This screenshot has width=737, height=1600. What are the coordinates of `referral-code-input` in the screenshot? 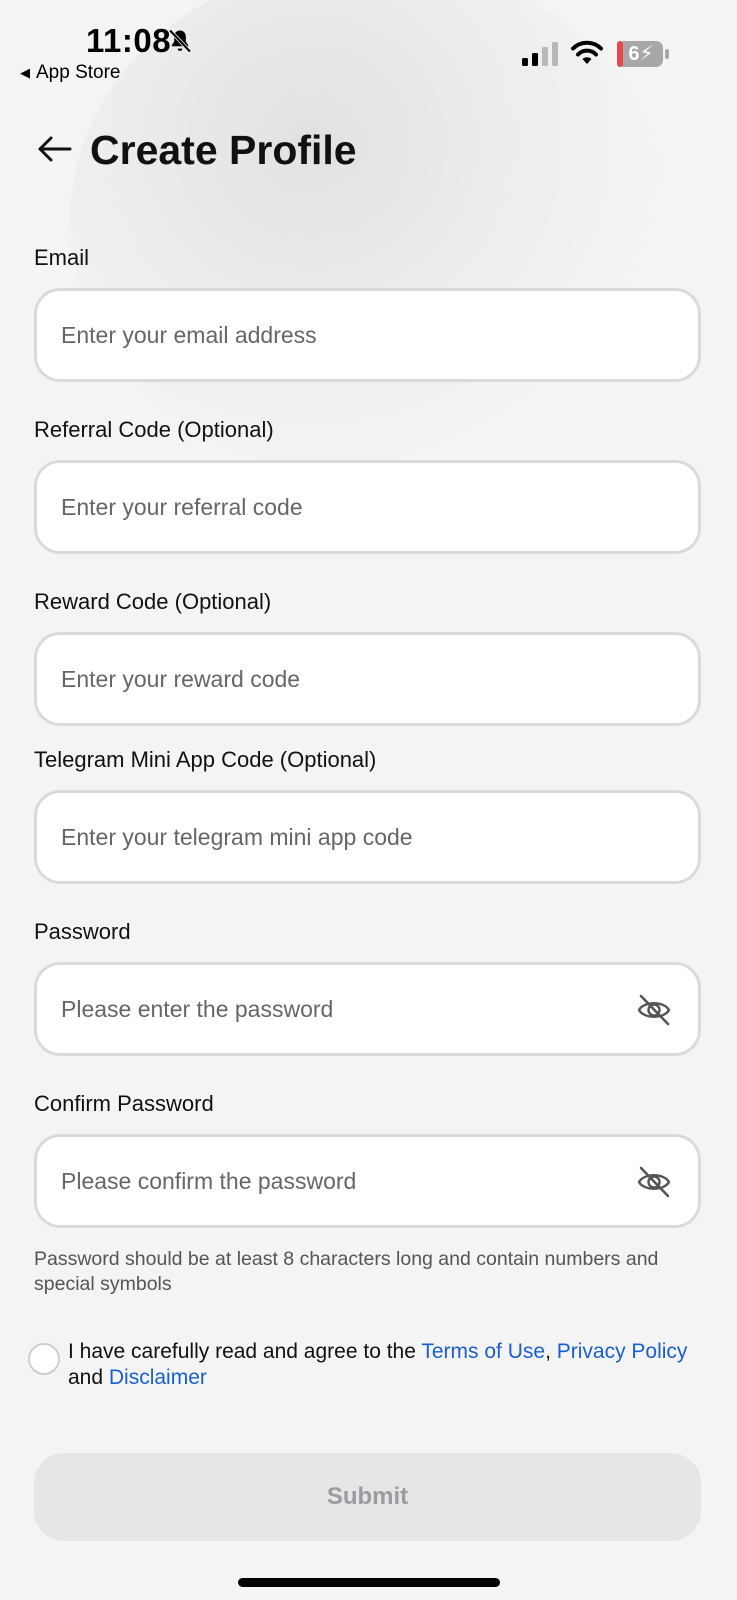 It's located at (341, 507).